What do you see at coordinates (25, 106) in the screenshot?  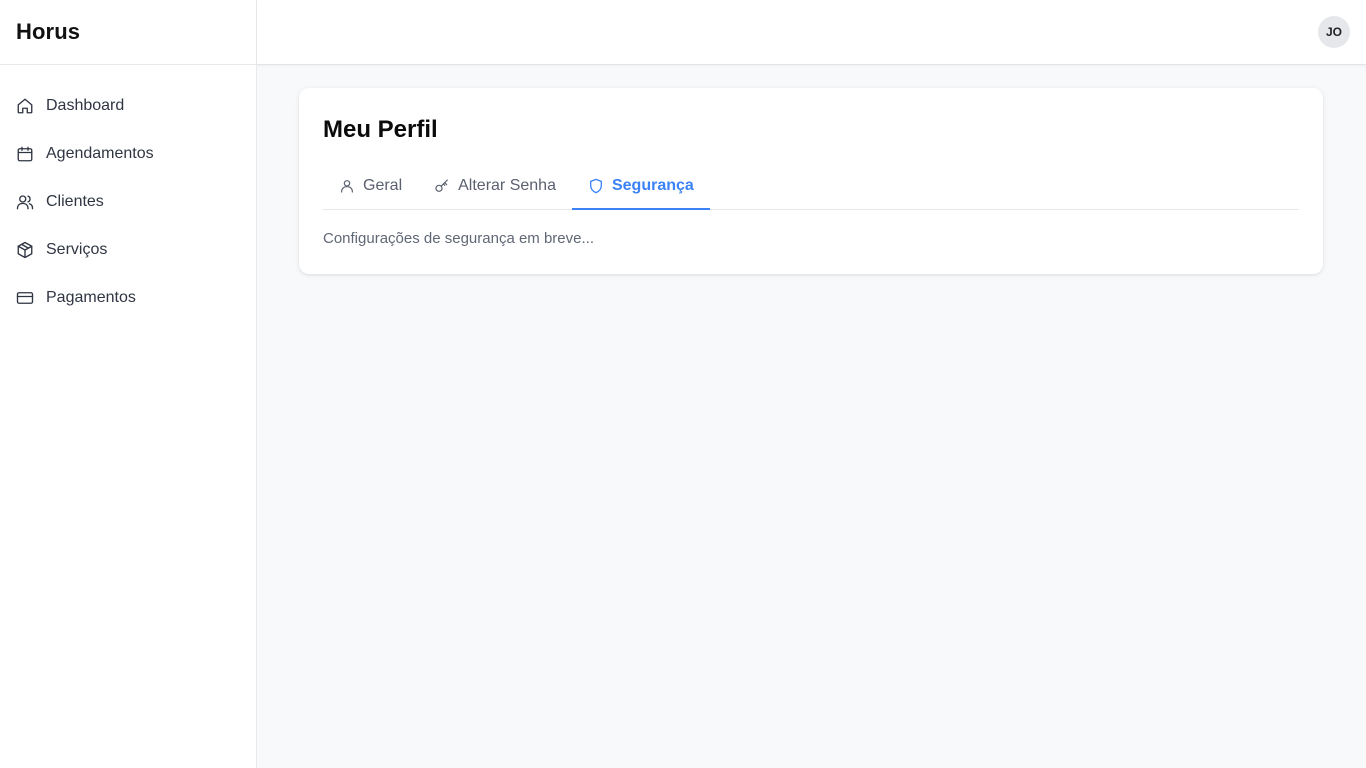 I see `home-icon` at bounding box center [25, 106].